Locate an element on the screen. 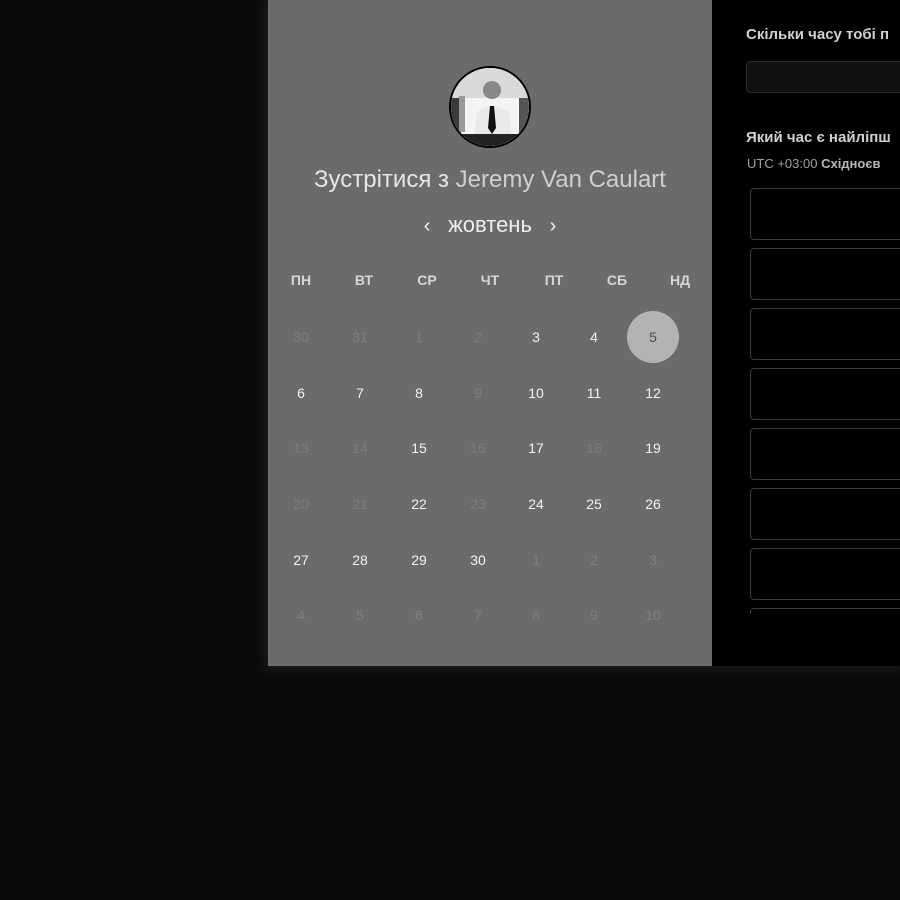  duration-question: Скільки часу тобі п is located at coordinates (818, 34).